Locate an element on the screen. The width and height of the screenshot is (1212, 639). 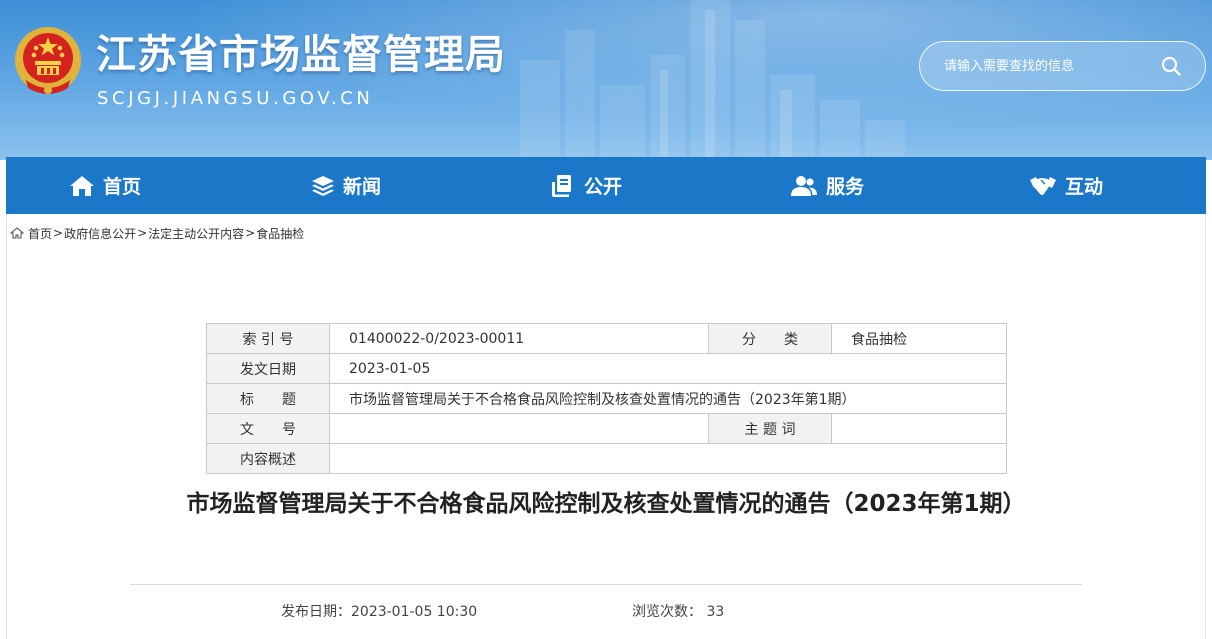
breadcrumb: 首页 > 政府信息公开 > 法定主动公开内容 > 食品抽检 is located at coordinates (157, 233).